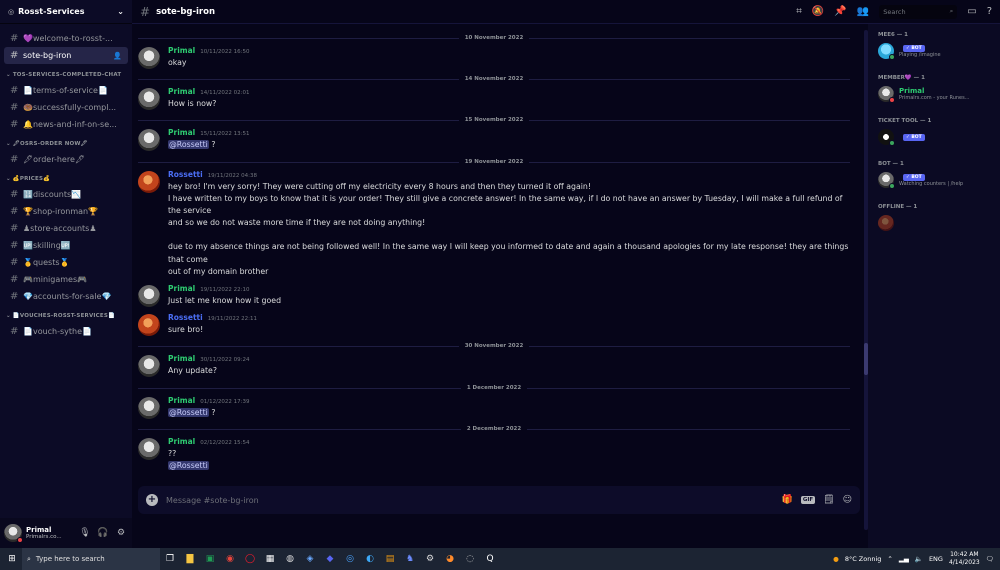  What do you see at coordinates (170, 559) in the screenshot?
I see `task-view-icon: ❐` at bounding box center [170, 559].